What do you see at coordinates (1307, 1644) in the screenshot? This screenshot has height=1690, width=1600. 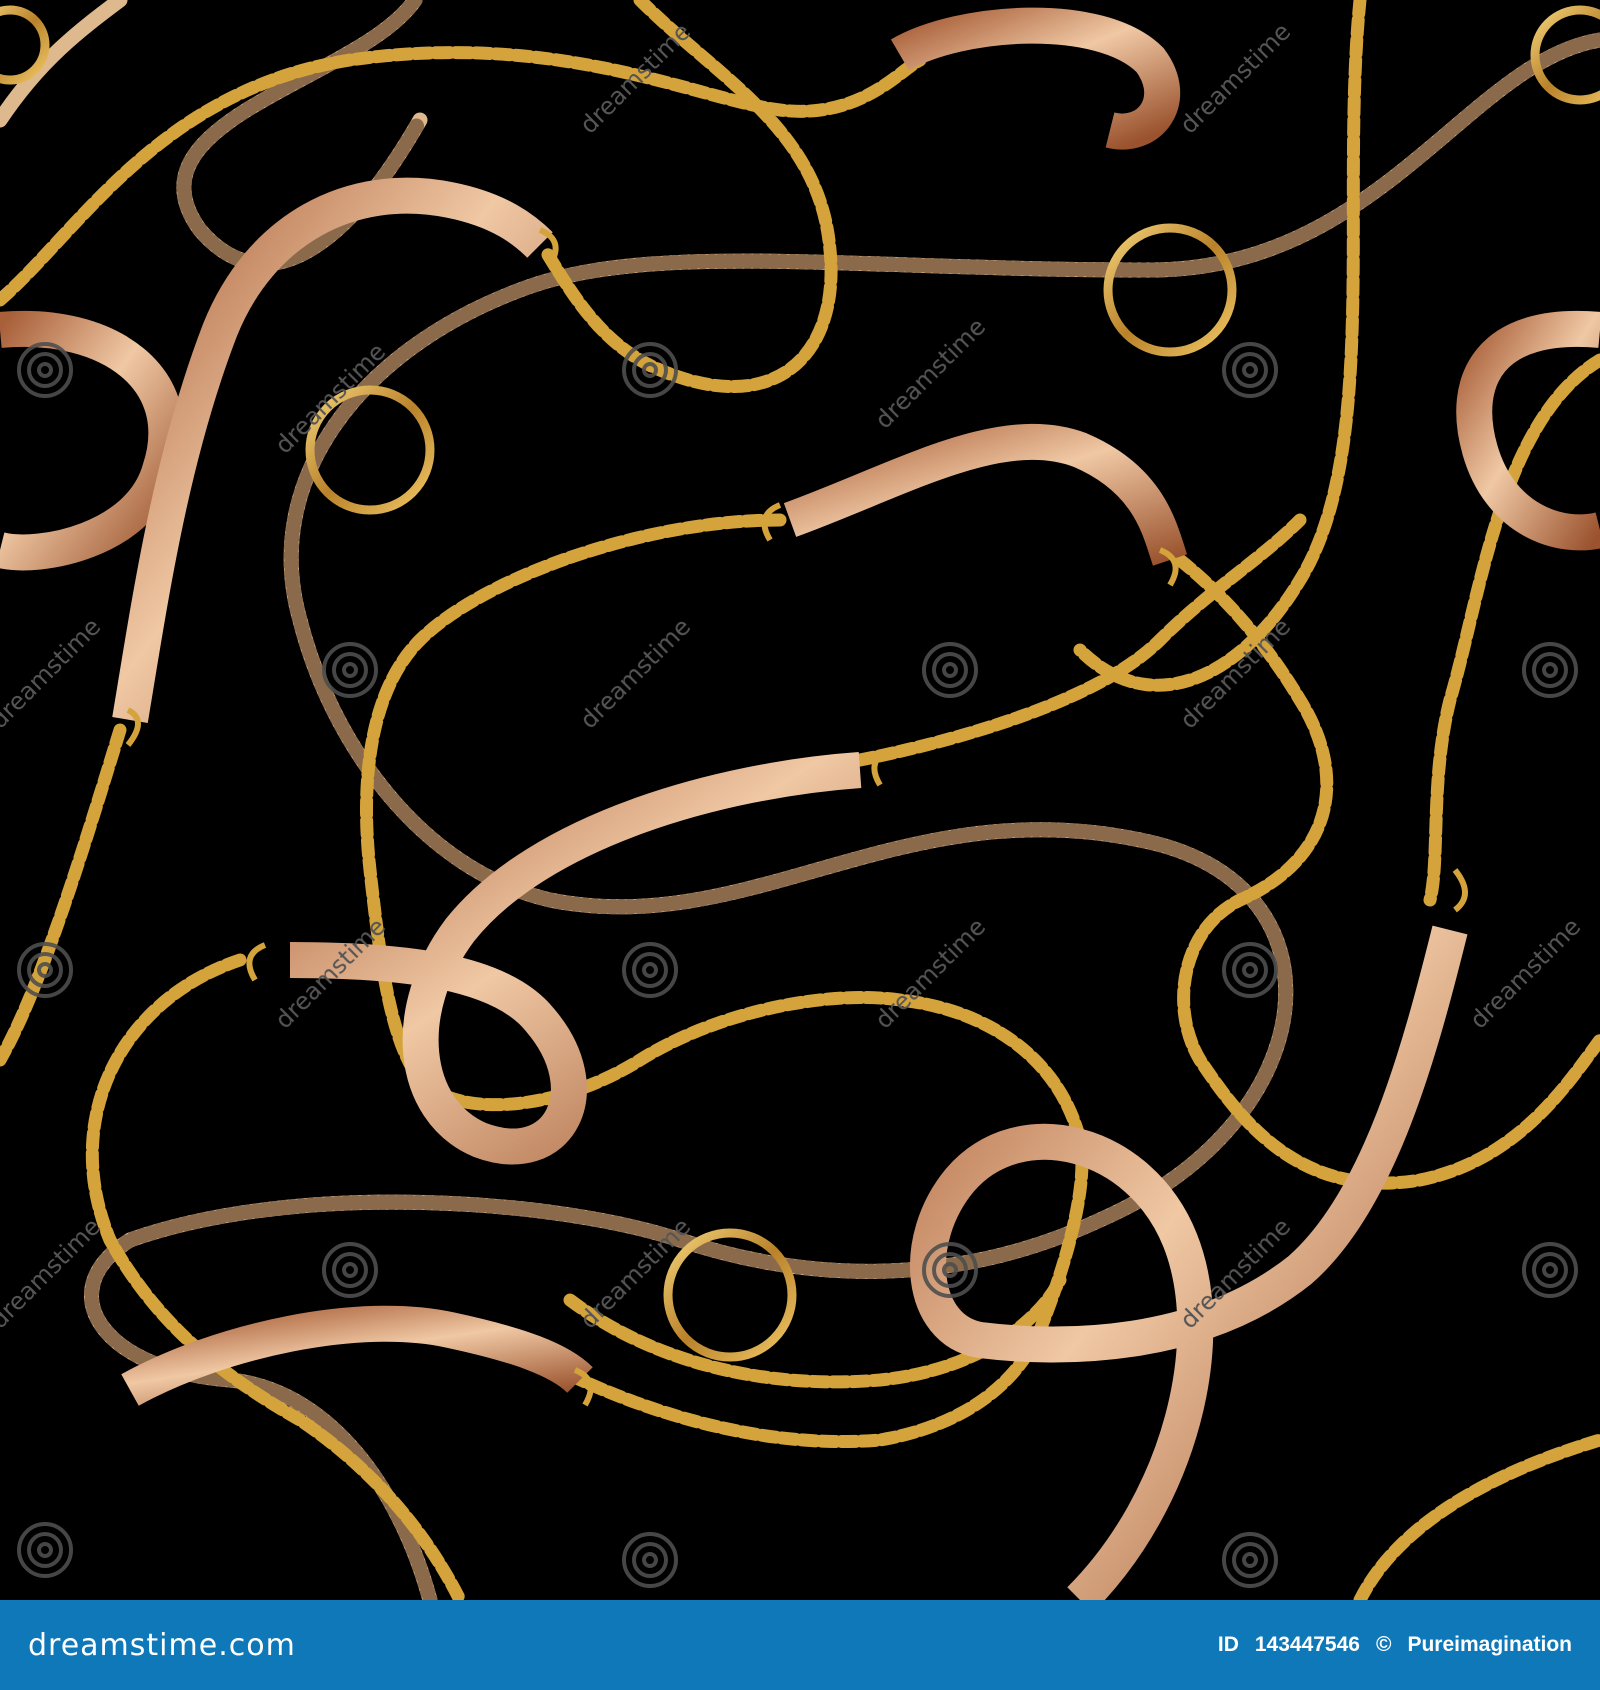 I see `image-id-value: 143447546` at bounding box center [1307, 1644].